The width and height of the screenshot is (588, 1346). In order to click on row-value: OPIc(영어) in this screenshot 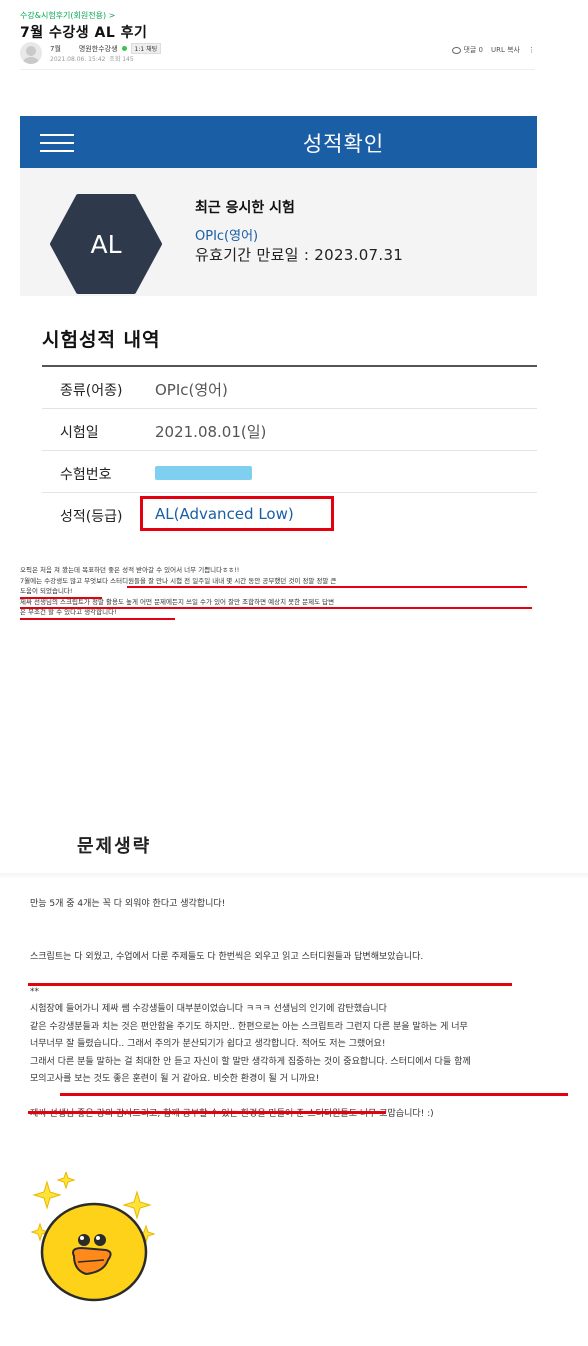, I will do `click(191, 390)`.